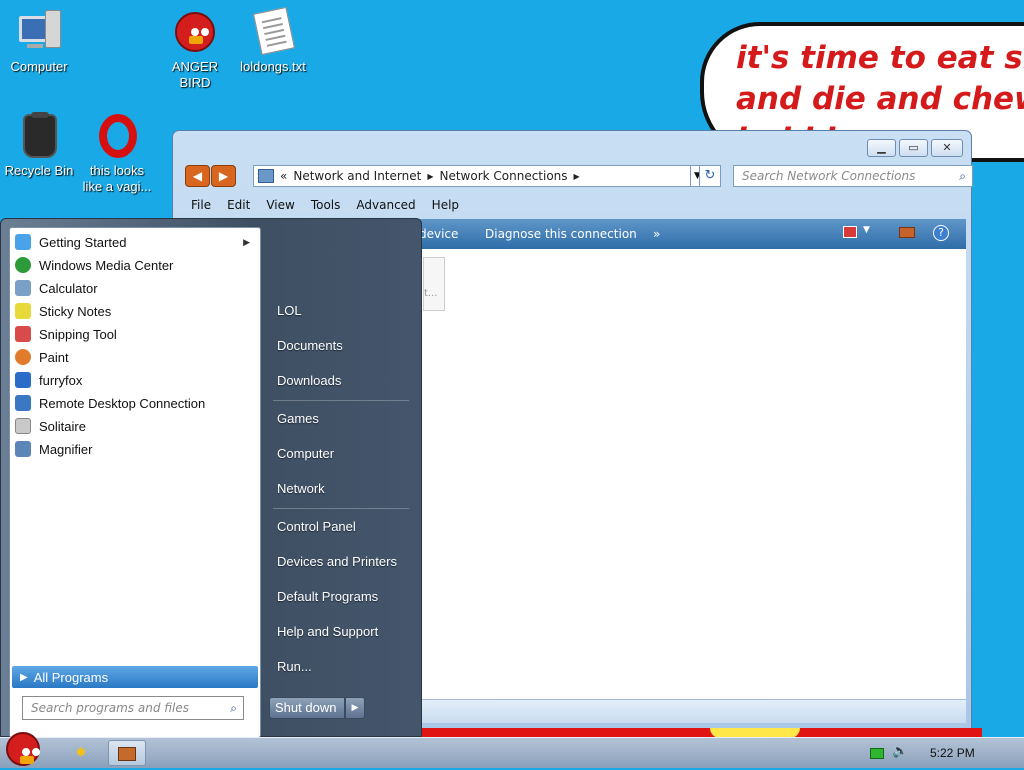 This screenshot has width=1024, height=770. Describe the element at coordinates (135, 357) in the screenshot. I see `program-paint: Paint` at that location.